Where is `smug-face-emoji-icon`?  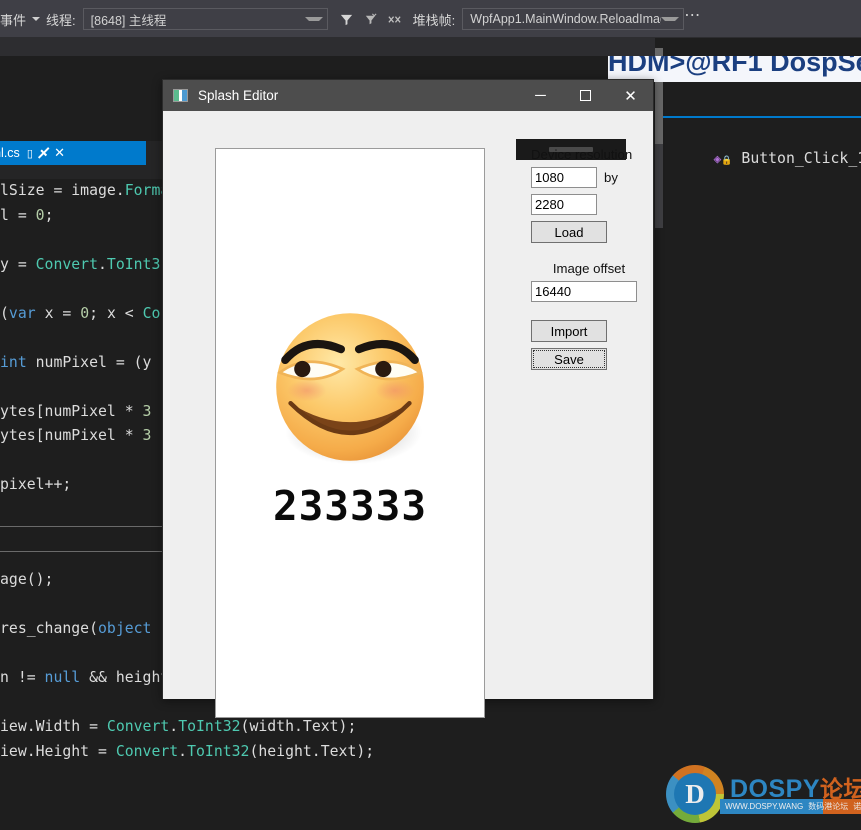 smug-face-emoji-icon is located at coordinates (350, 387).